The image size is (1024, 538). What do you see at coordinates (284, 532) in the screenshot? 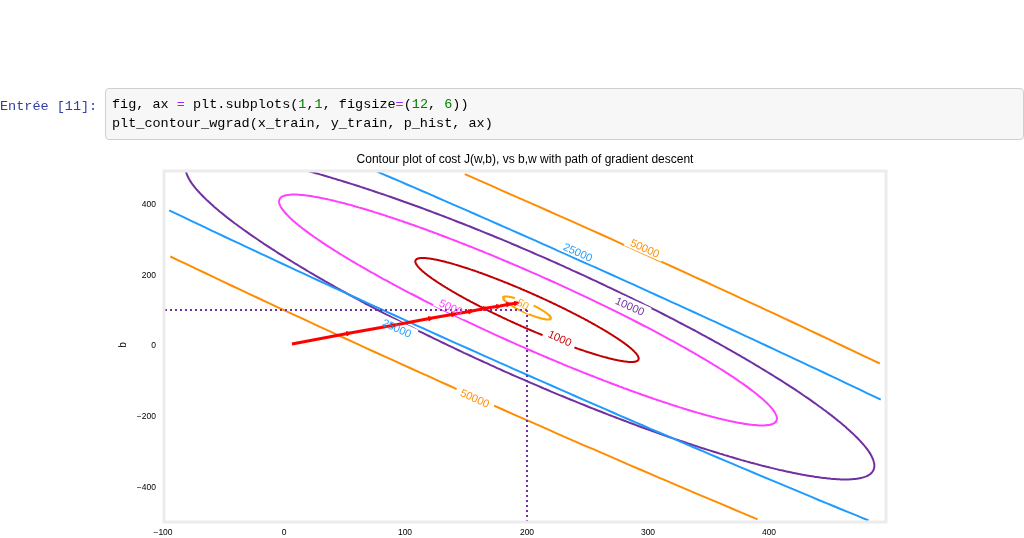
I see `x-tick-label: 0` at bounding box center [284, 532].